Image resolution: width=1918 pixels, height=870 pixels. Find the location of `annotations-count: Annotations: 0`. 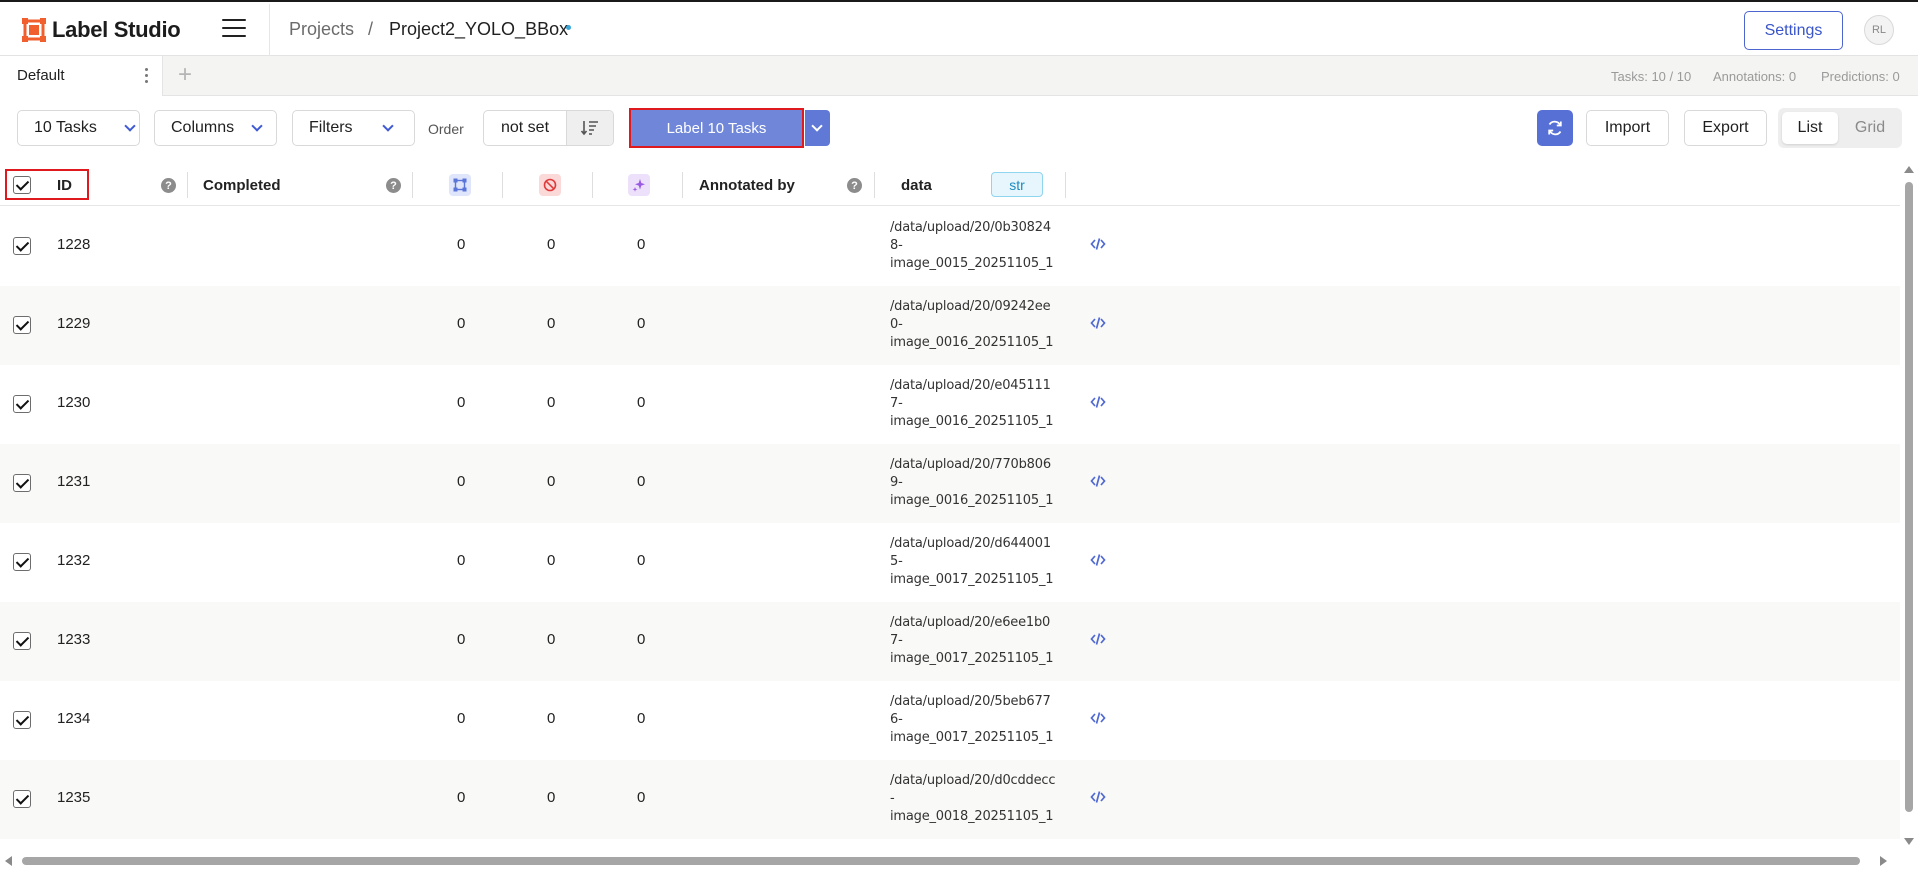

annotations-count: Annotations: 0 is located at coordinates (1755, 76).